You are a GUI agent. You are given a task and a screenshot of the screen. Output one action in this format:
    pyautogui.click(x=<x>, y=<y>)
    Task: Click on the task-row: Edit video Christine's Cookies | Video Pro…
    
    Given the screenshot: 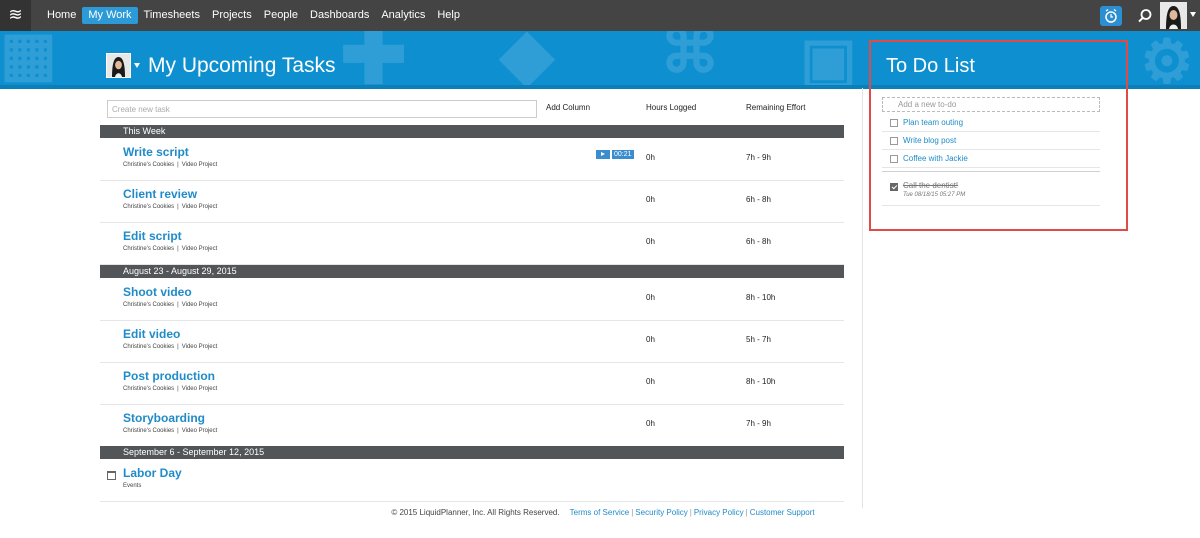 What is the action you would take?
    pyautogui.click(x=472, y=342)
    